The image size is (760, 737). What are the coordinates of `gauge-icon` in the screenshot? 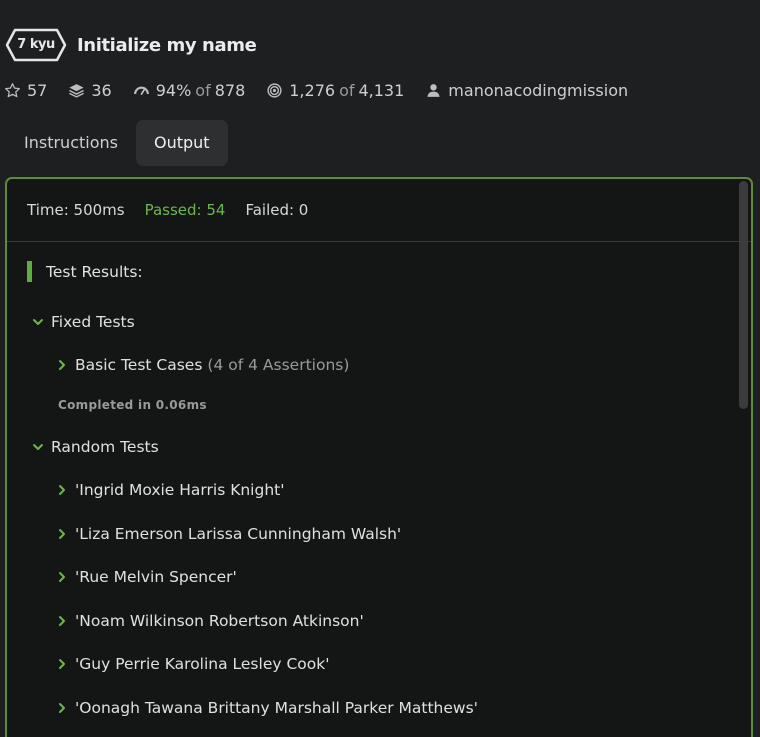 It's located at (141, 90).